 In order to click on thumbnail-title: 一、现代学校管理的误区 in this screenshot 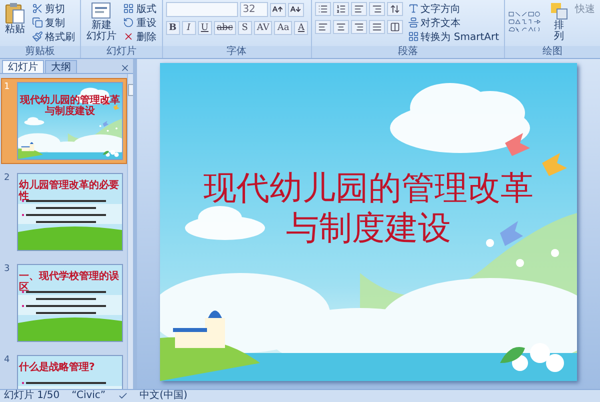, I will do `click(69, 282)`.